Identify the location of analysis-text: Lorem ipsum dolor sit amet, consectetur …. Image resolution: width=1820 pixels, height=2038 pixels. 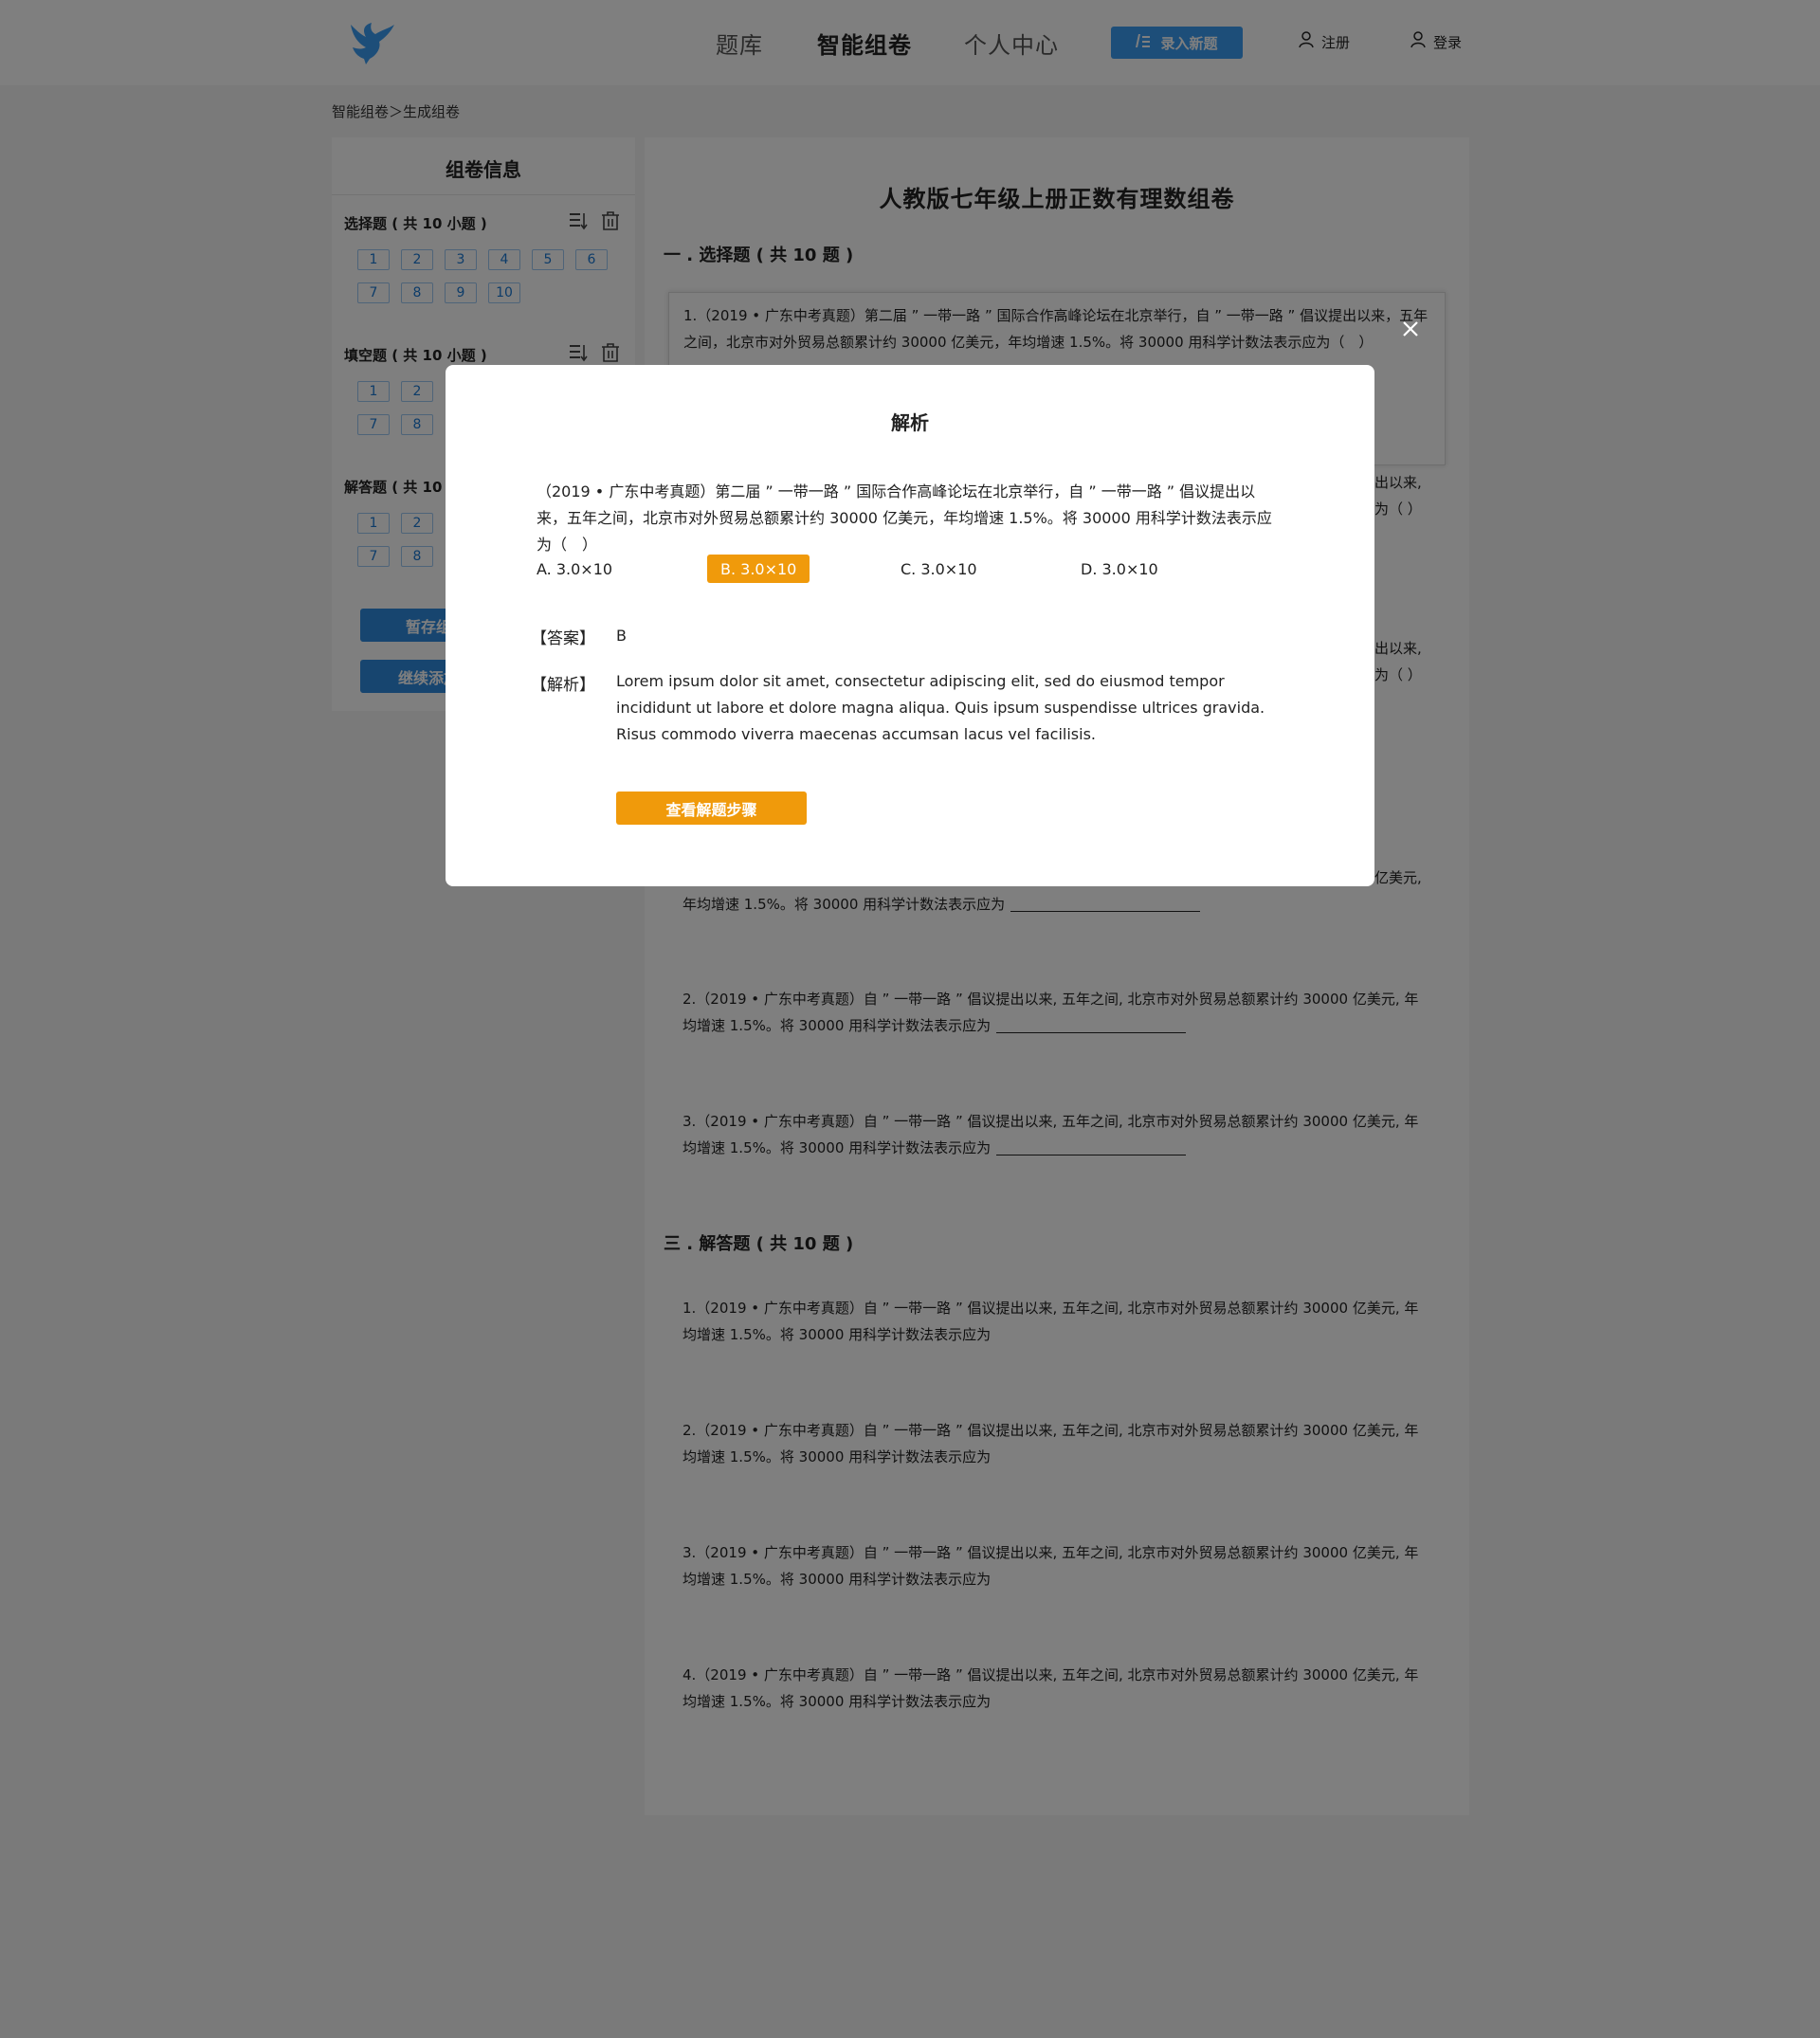
(940, 707).